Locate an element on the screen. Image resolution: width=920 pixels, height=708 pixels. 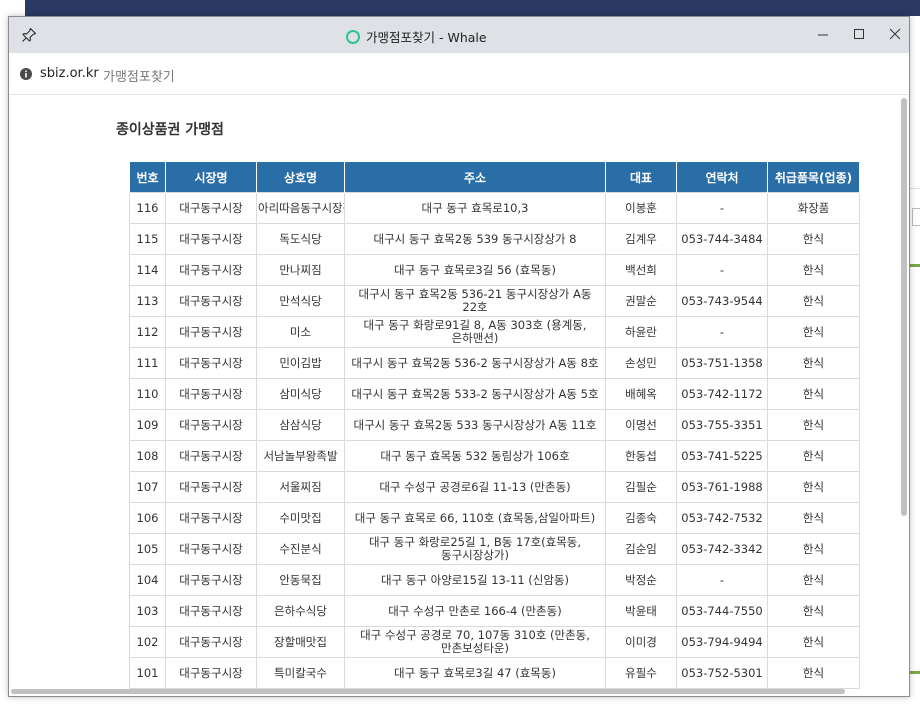
cell-address: 대구시 동구 효목2동 533 동구시장상가 A동 11호 is located at coordinates (475, 425).